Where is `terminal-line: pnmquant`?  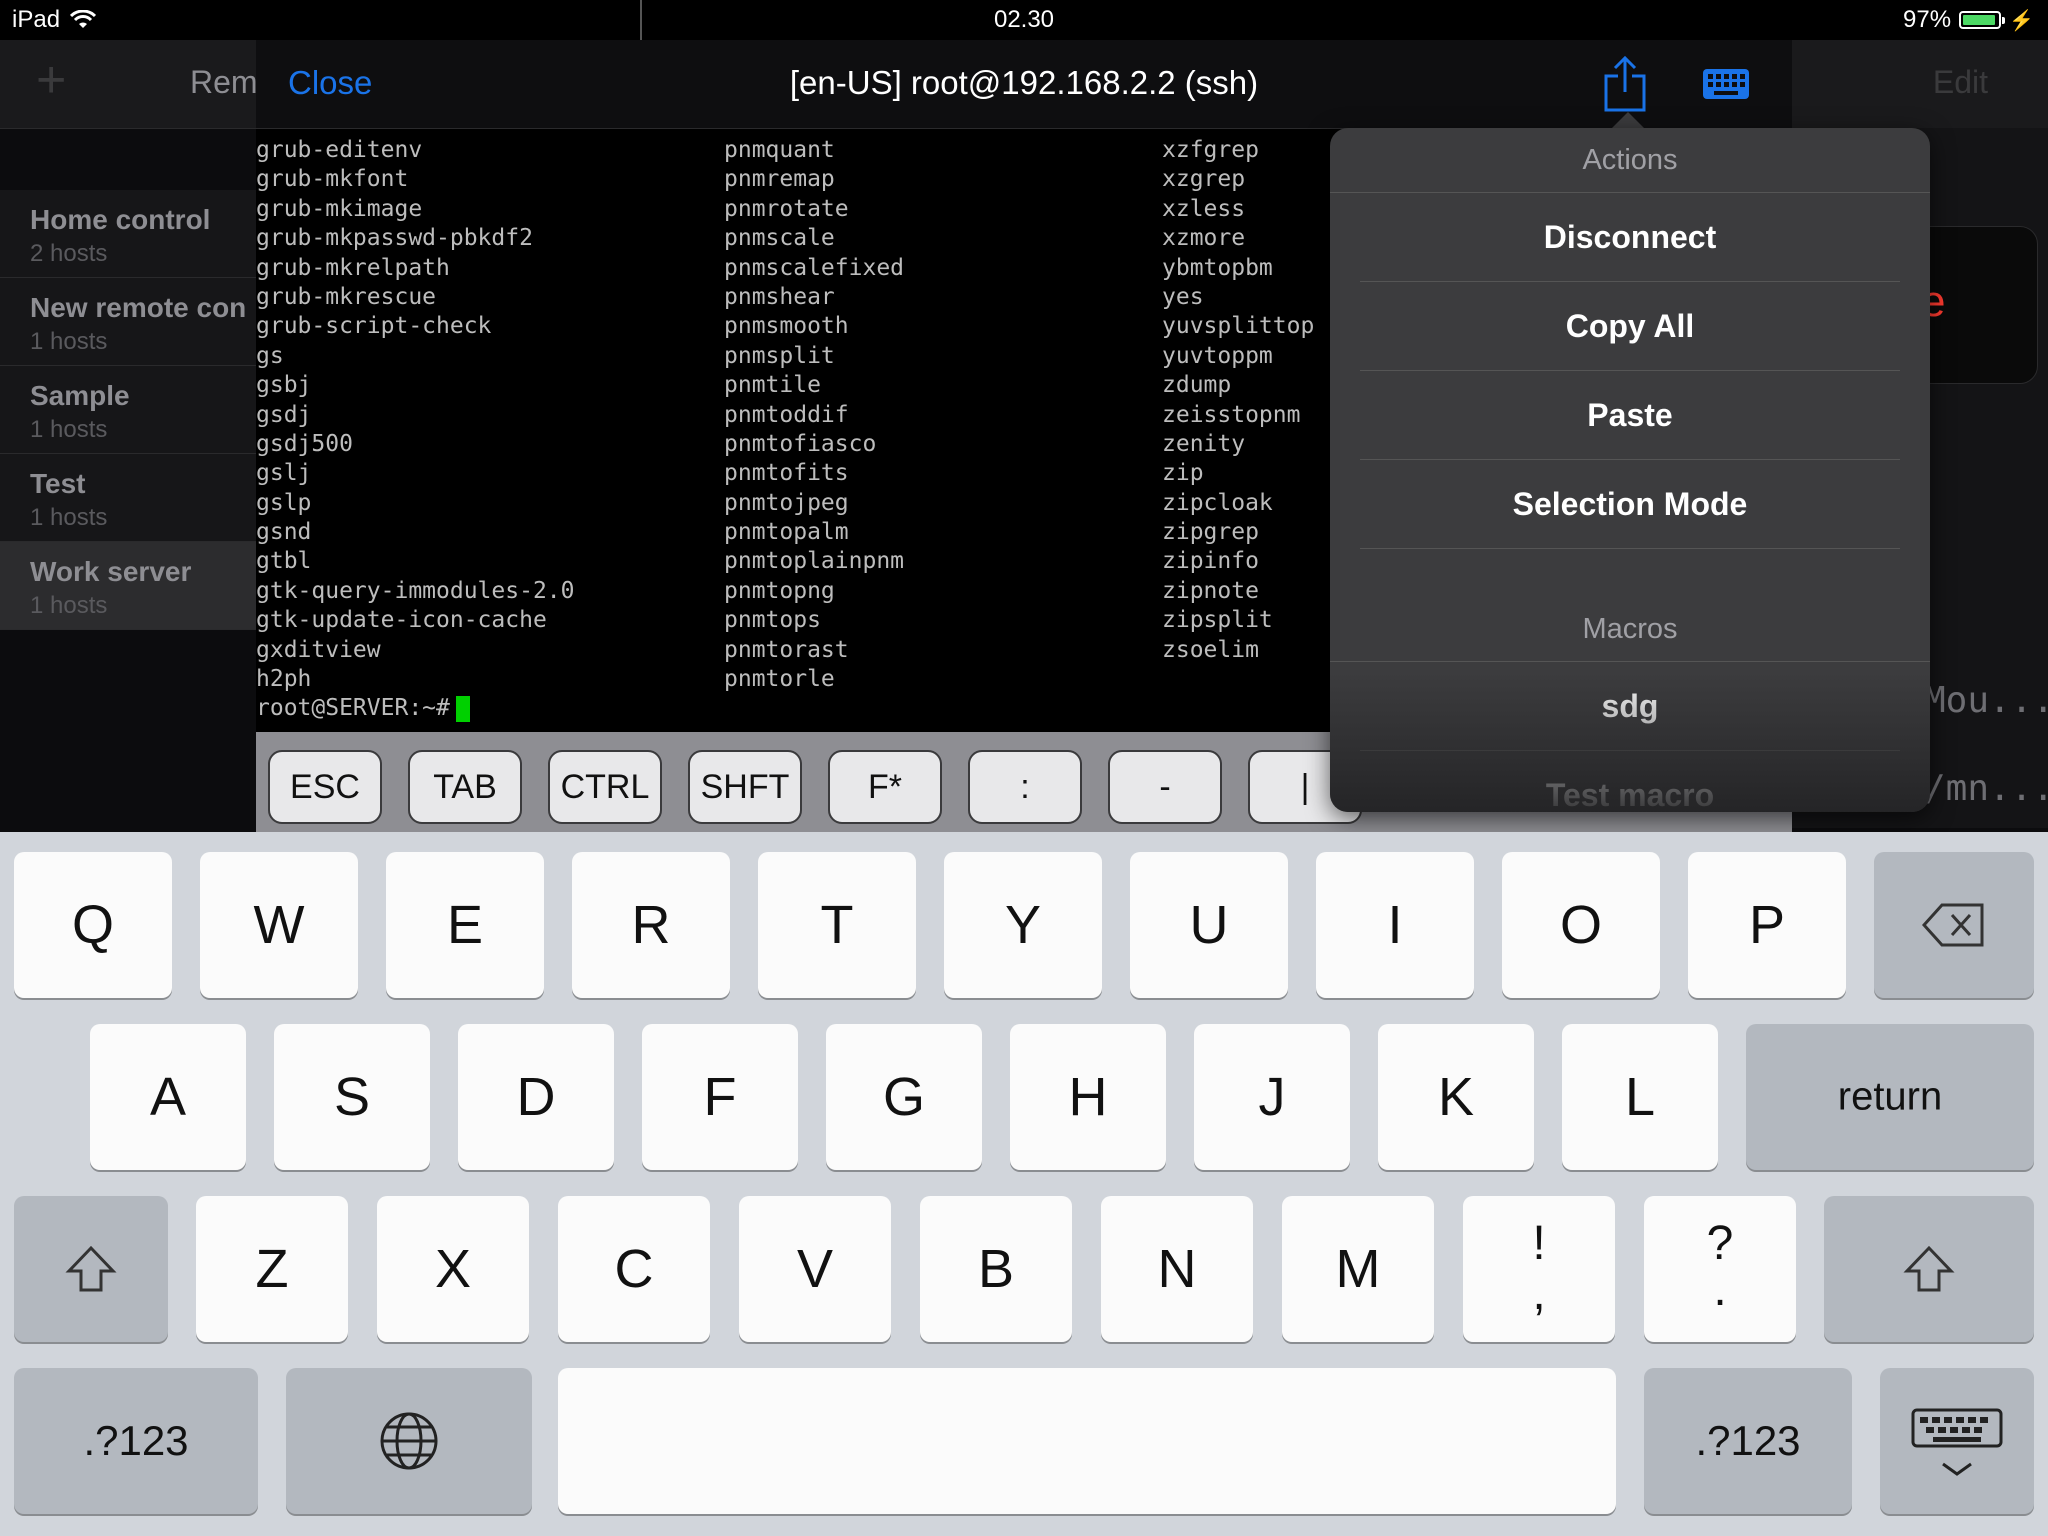 terminal-line: pnmquant is located at coordinates (779, 150).